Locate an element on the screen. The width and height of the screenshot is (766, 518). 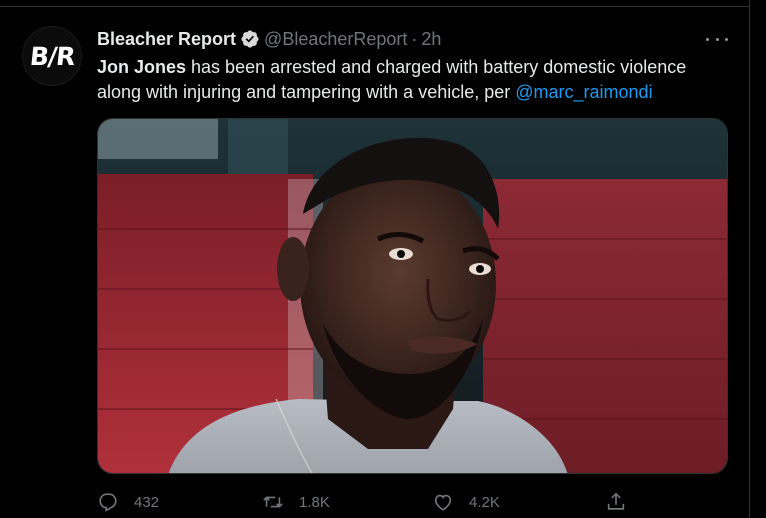
avatar-logo: B/R is located at coordinates (52, 56).